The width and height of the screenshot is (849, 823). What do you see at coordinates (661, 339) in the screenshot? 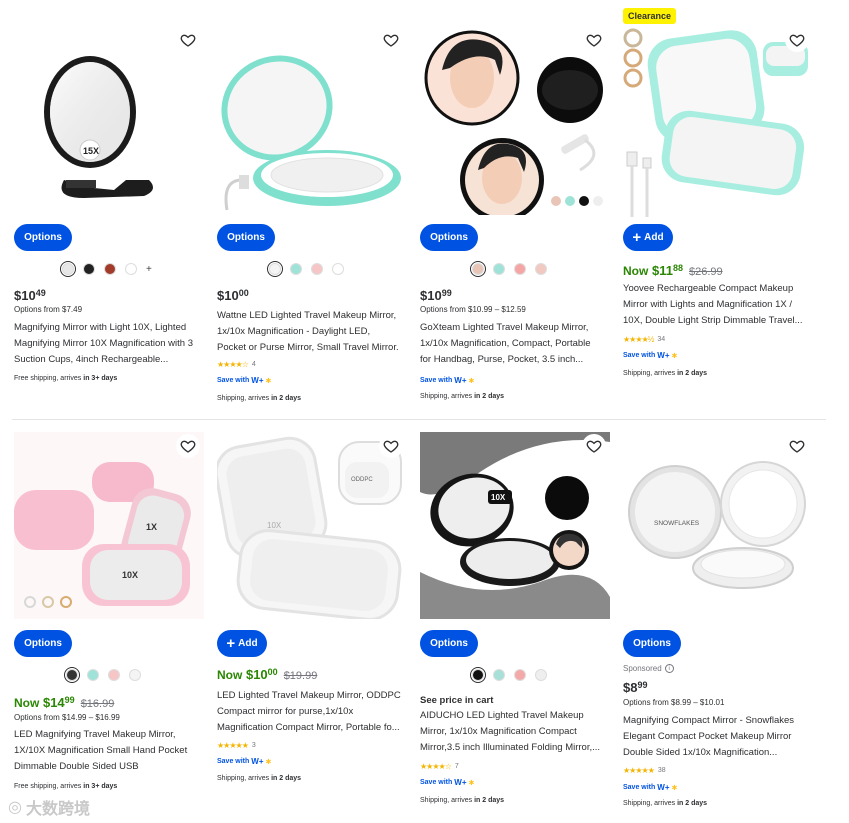
I see `rating-count: 34` at bounding box center [661, 339].